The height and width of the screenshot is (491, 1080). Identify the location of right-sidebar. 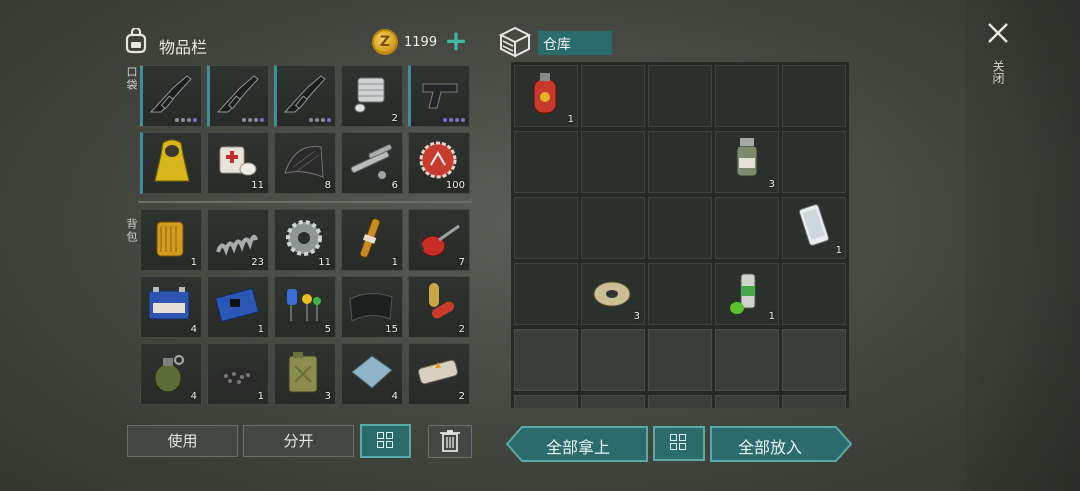
(1022, 245).